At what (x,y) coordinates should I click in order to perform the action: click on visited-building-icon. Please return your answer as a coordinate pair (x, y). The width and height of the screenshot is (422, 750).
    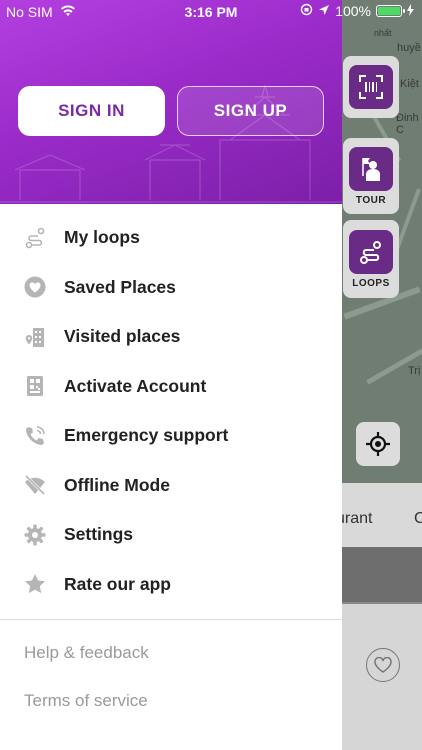
    Looking at the image, I should click on (35, 337).